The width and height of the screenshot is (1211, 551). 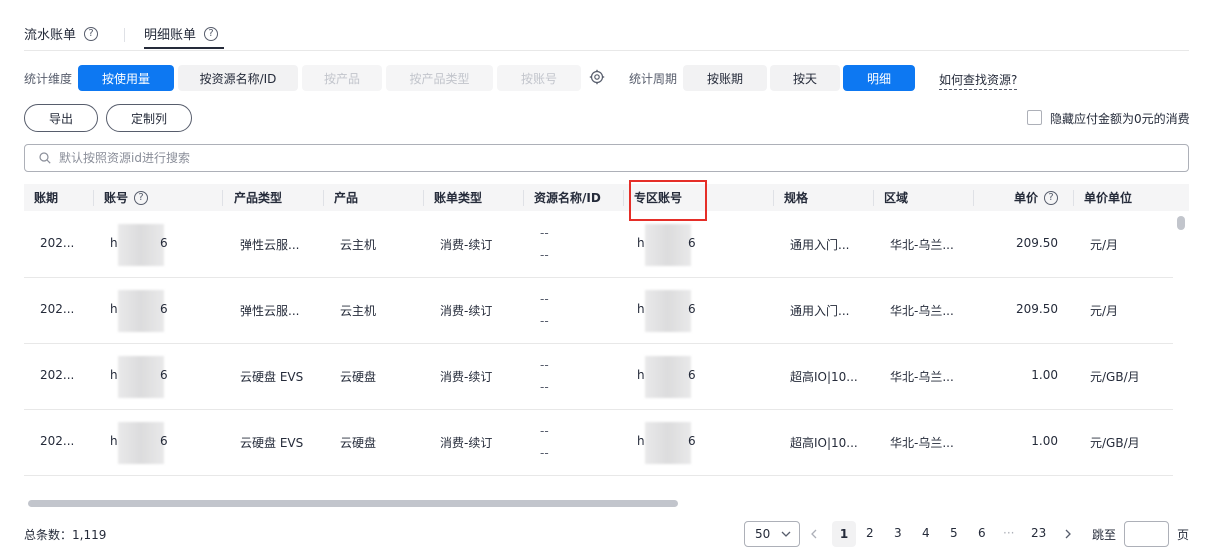 What do you see at coordinates (1181, 223) in the screenshot?
I see `vertical-scrollbar` at bounding box center [1181, 223].